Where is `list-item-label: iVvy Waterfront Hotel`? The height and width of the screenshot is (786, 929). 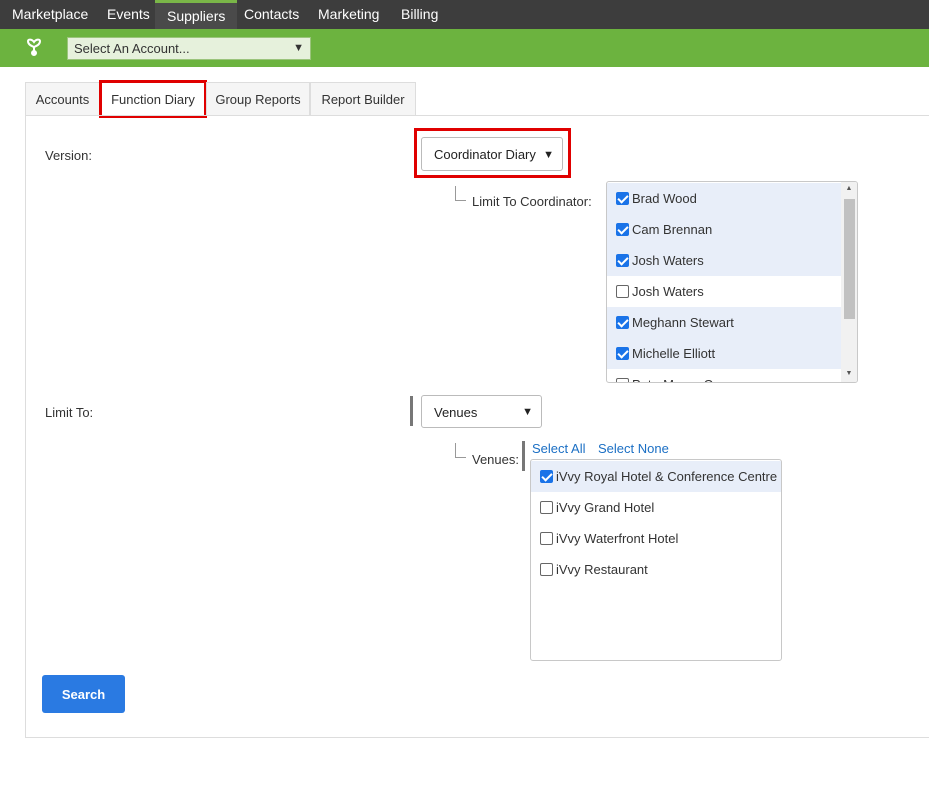
list-item-label: iVvy Waterfront Hotel is located at coordinates (617, 538).